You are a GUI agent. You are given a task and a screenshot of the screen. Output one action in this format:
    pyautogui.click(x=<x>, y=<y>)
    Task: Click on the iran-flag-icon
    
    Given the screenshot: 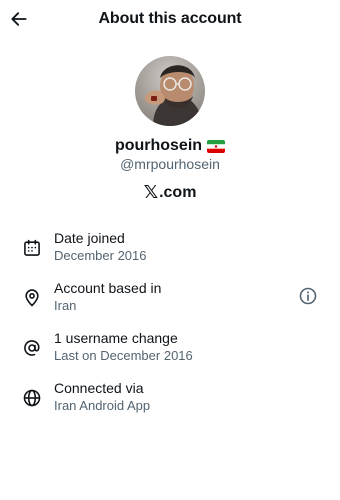 What is the action you would take?
    pyautogui.click(x=216, y=146)
    